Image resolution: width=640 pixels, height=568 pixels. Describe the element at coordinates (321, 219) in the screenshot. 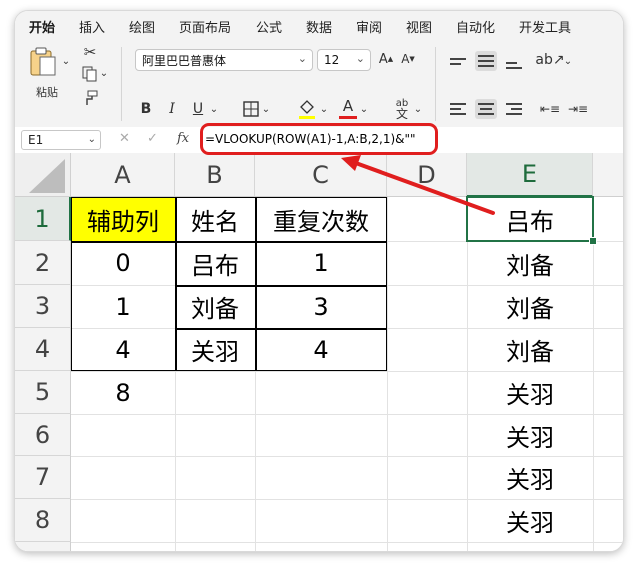

I see `cell-c1: 重复次数` at that location.